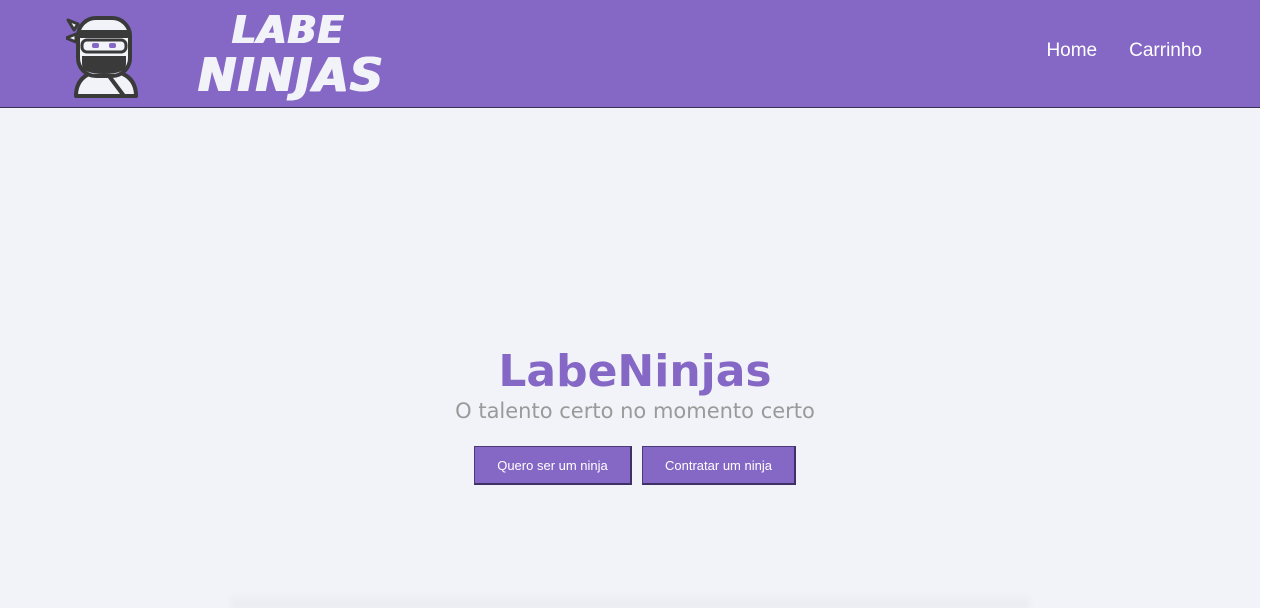 This screenshot has width=1262, height=608. Describe the element at coordinates (1071, 51) in the screenshot. I see `nav-home-link: Home` at that location.